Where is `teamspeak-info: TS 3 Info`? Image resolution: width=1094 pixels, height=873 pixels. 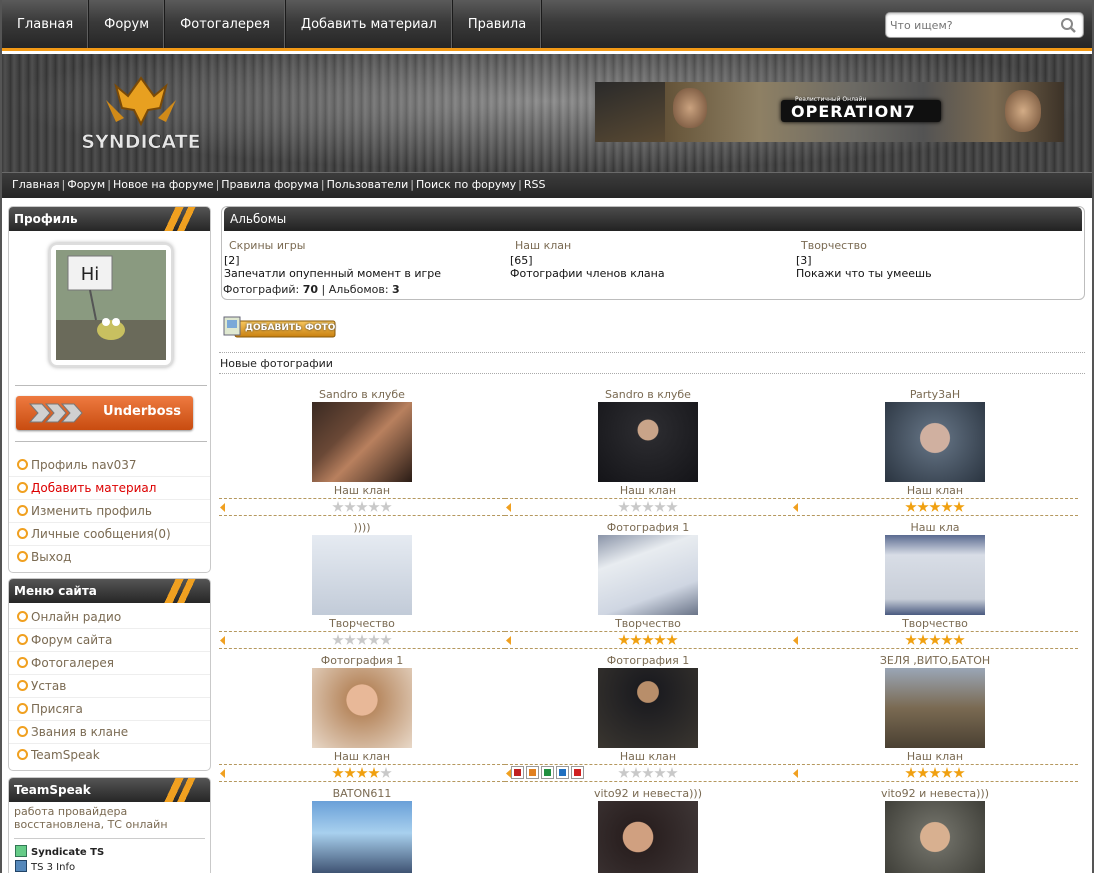
teamspeak-info: TS 3 Info is located at coordinates (109, 865).